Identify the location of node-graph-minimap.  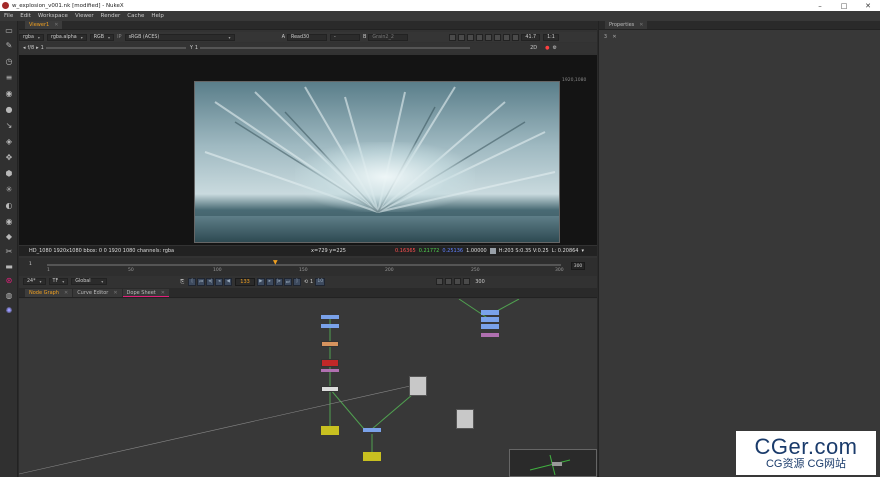
(553, 463).